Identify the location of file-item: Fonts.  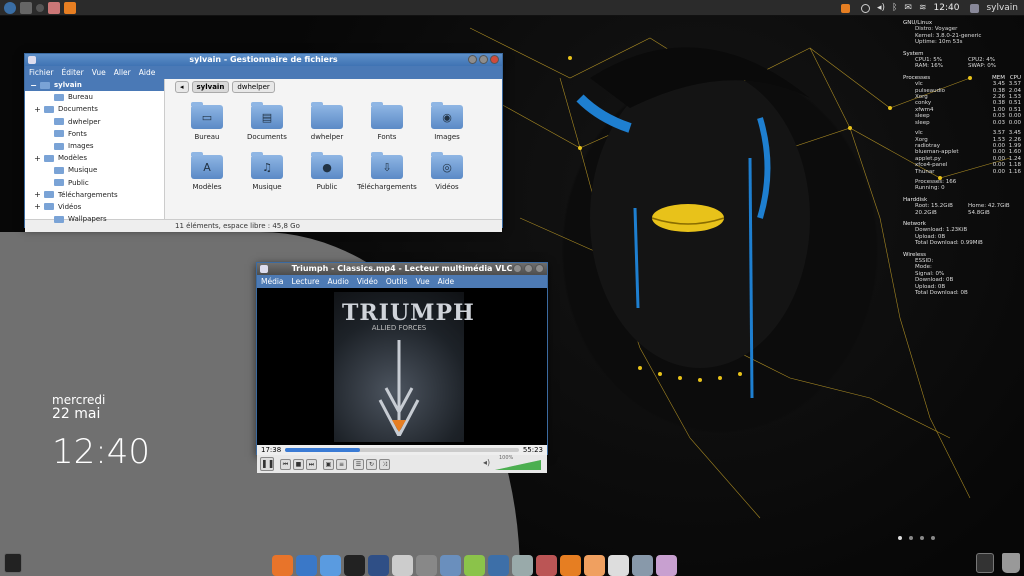
(387, 121).